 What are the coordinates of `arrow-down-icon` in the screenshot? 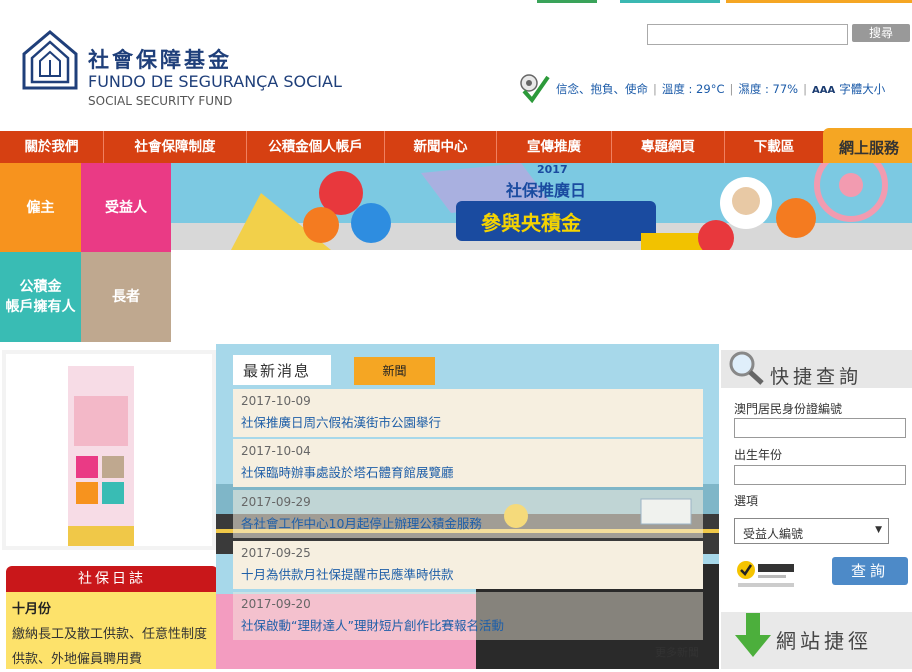 It's located at (753, 638).